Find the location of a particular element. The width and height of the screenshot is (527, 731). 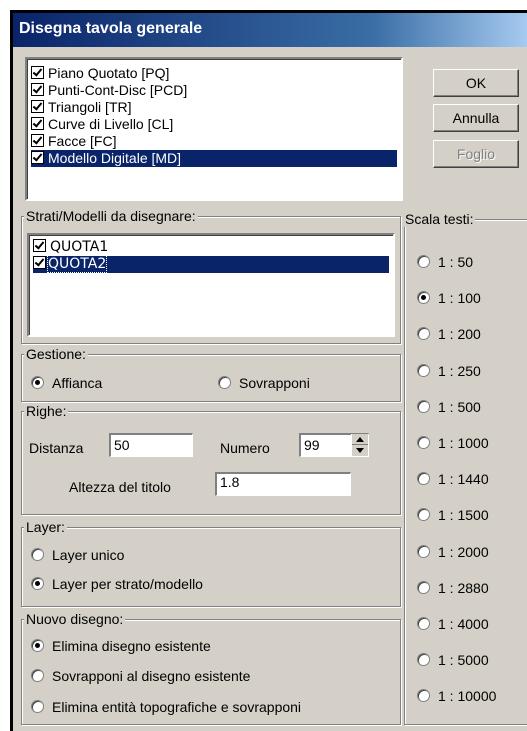

spin-up-icon is located at coordinates (360, 439).